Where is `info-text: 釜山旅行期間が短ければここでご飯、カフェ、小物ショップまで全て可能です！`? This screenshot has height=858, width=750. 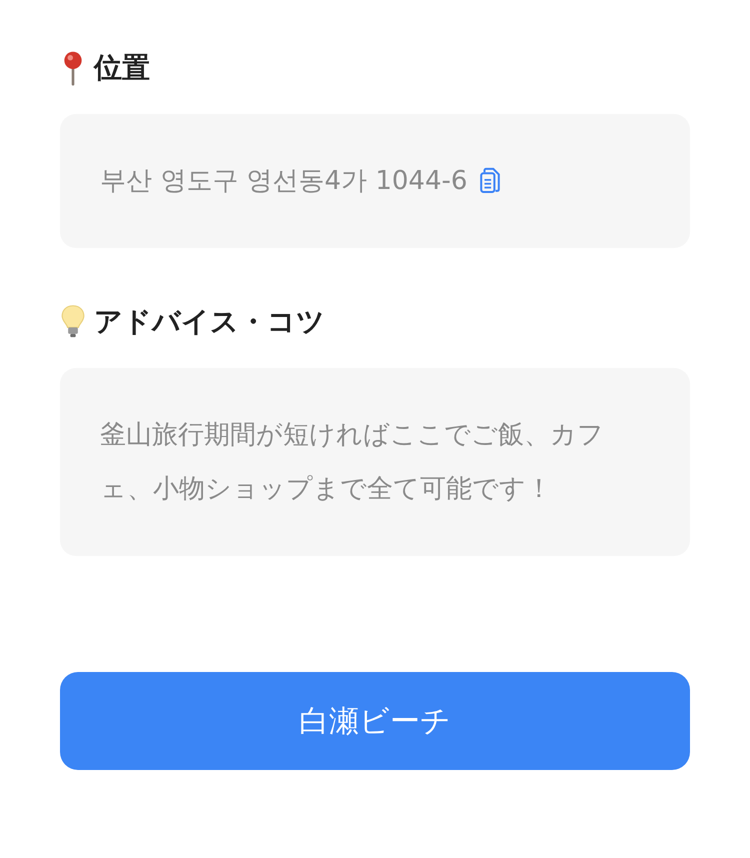
info-text: 釜山旅行期間が短ければここでご飯、カフェ、小物ショップまで全て可能です！ is located at coordinates (352, 462).